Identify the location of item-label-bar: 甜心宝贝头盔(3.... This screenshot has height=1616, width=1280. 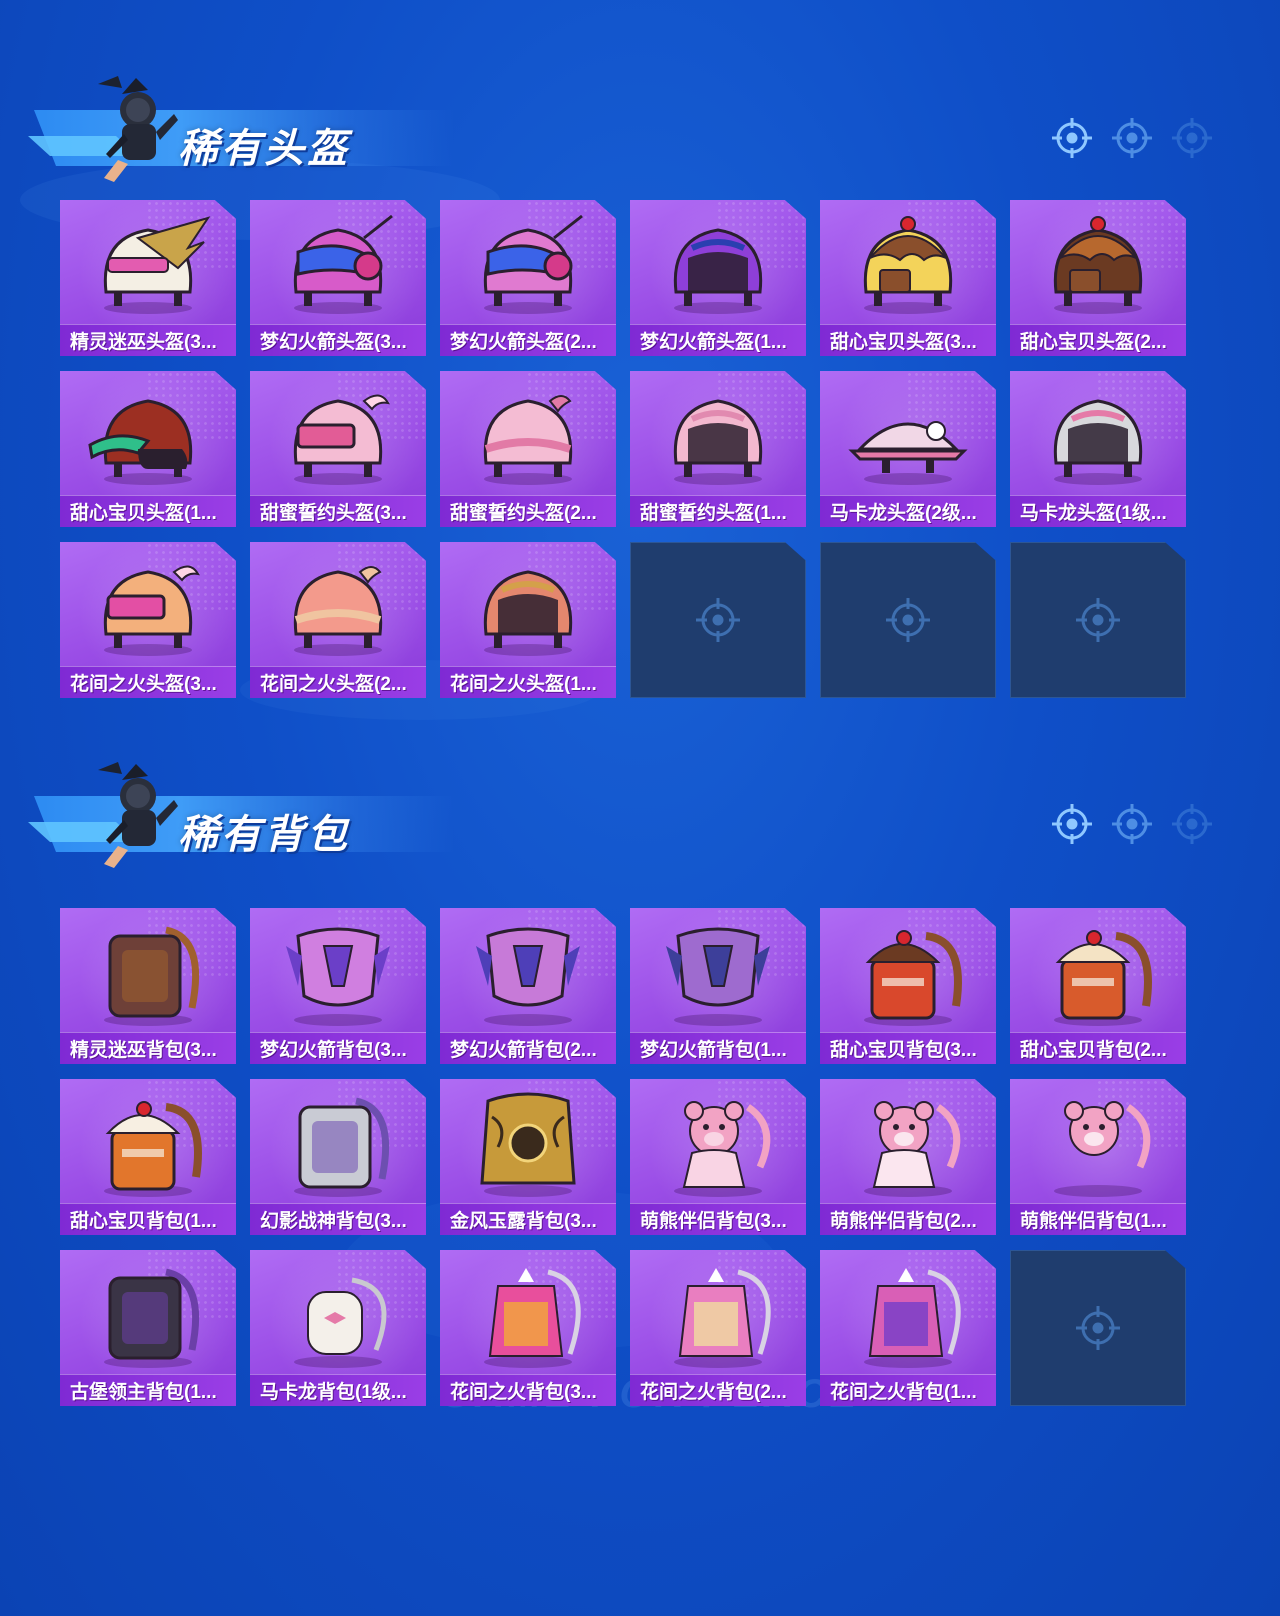
(908, 340).